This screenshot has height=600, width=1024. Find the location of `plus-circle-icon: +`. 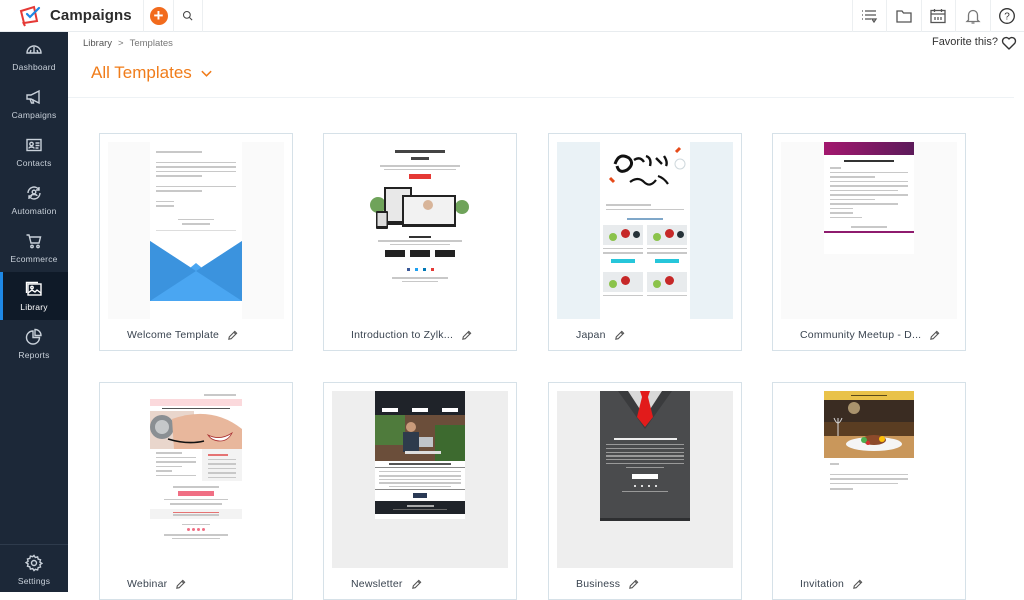

plus-circle-icon: + is located at coordinates (159, 16).